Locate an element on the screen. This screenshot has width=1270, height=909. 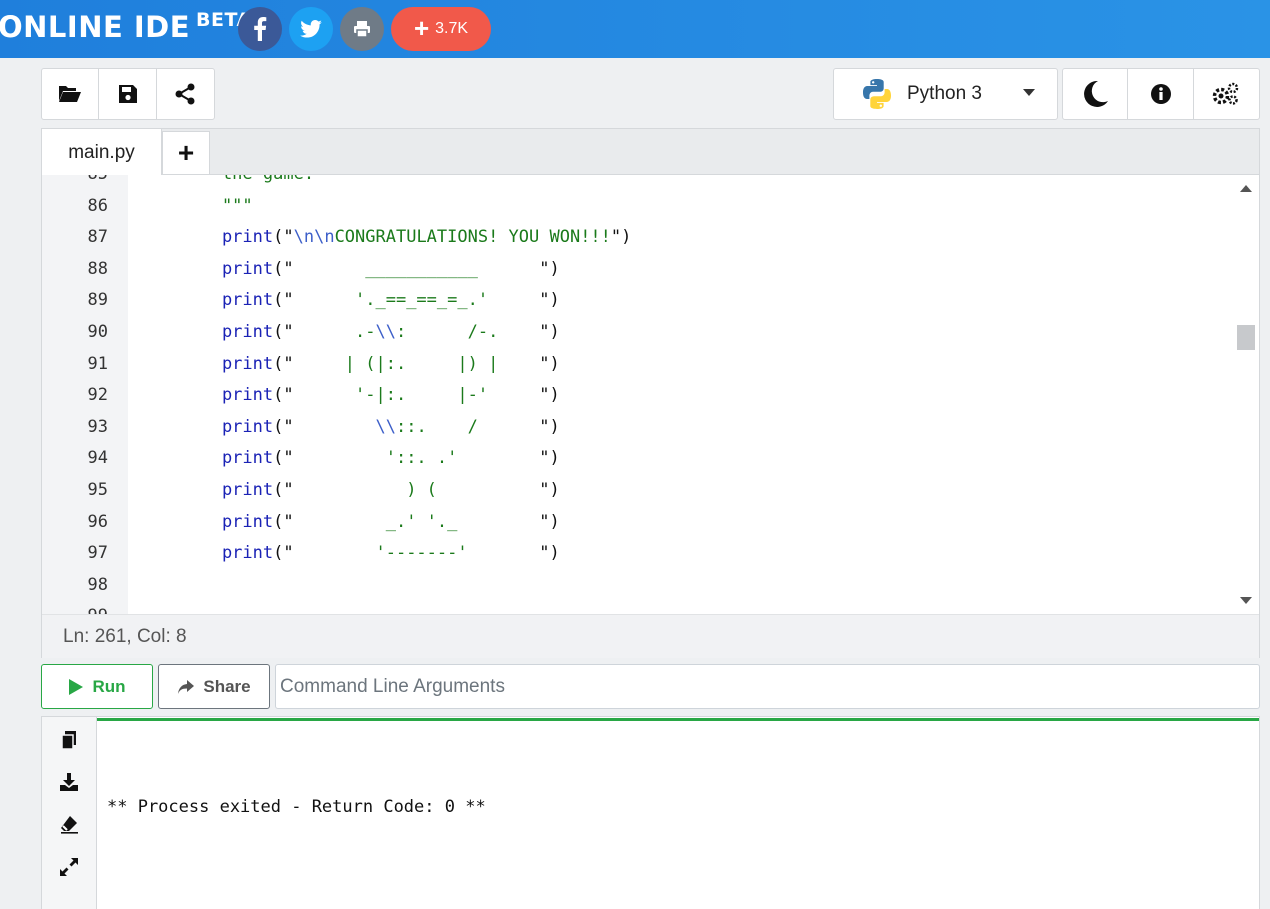
language-select: Python 3 is located at coordinates (945, 94).